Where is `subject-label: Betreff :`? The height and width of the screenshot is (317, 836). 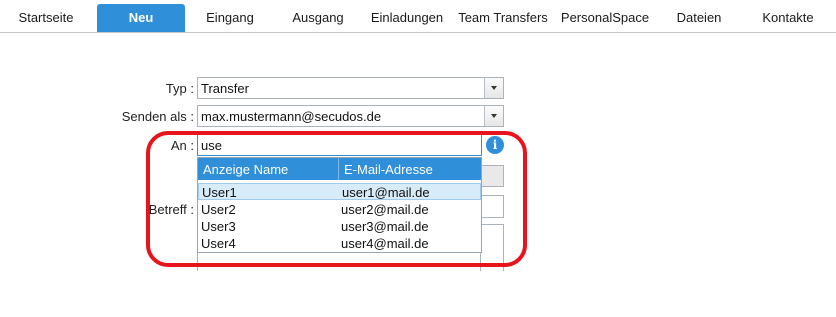 subject-label: Betreff : is located at coordinates (171, 209).